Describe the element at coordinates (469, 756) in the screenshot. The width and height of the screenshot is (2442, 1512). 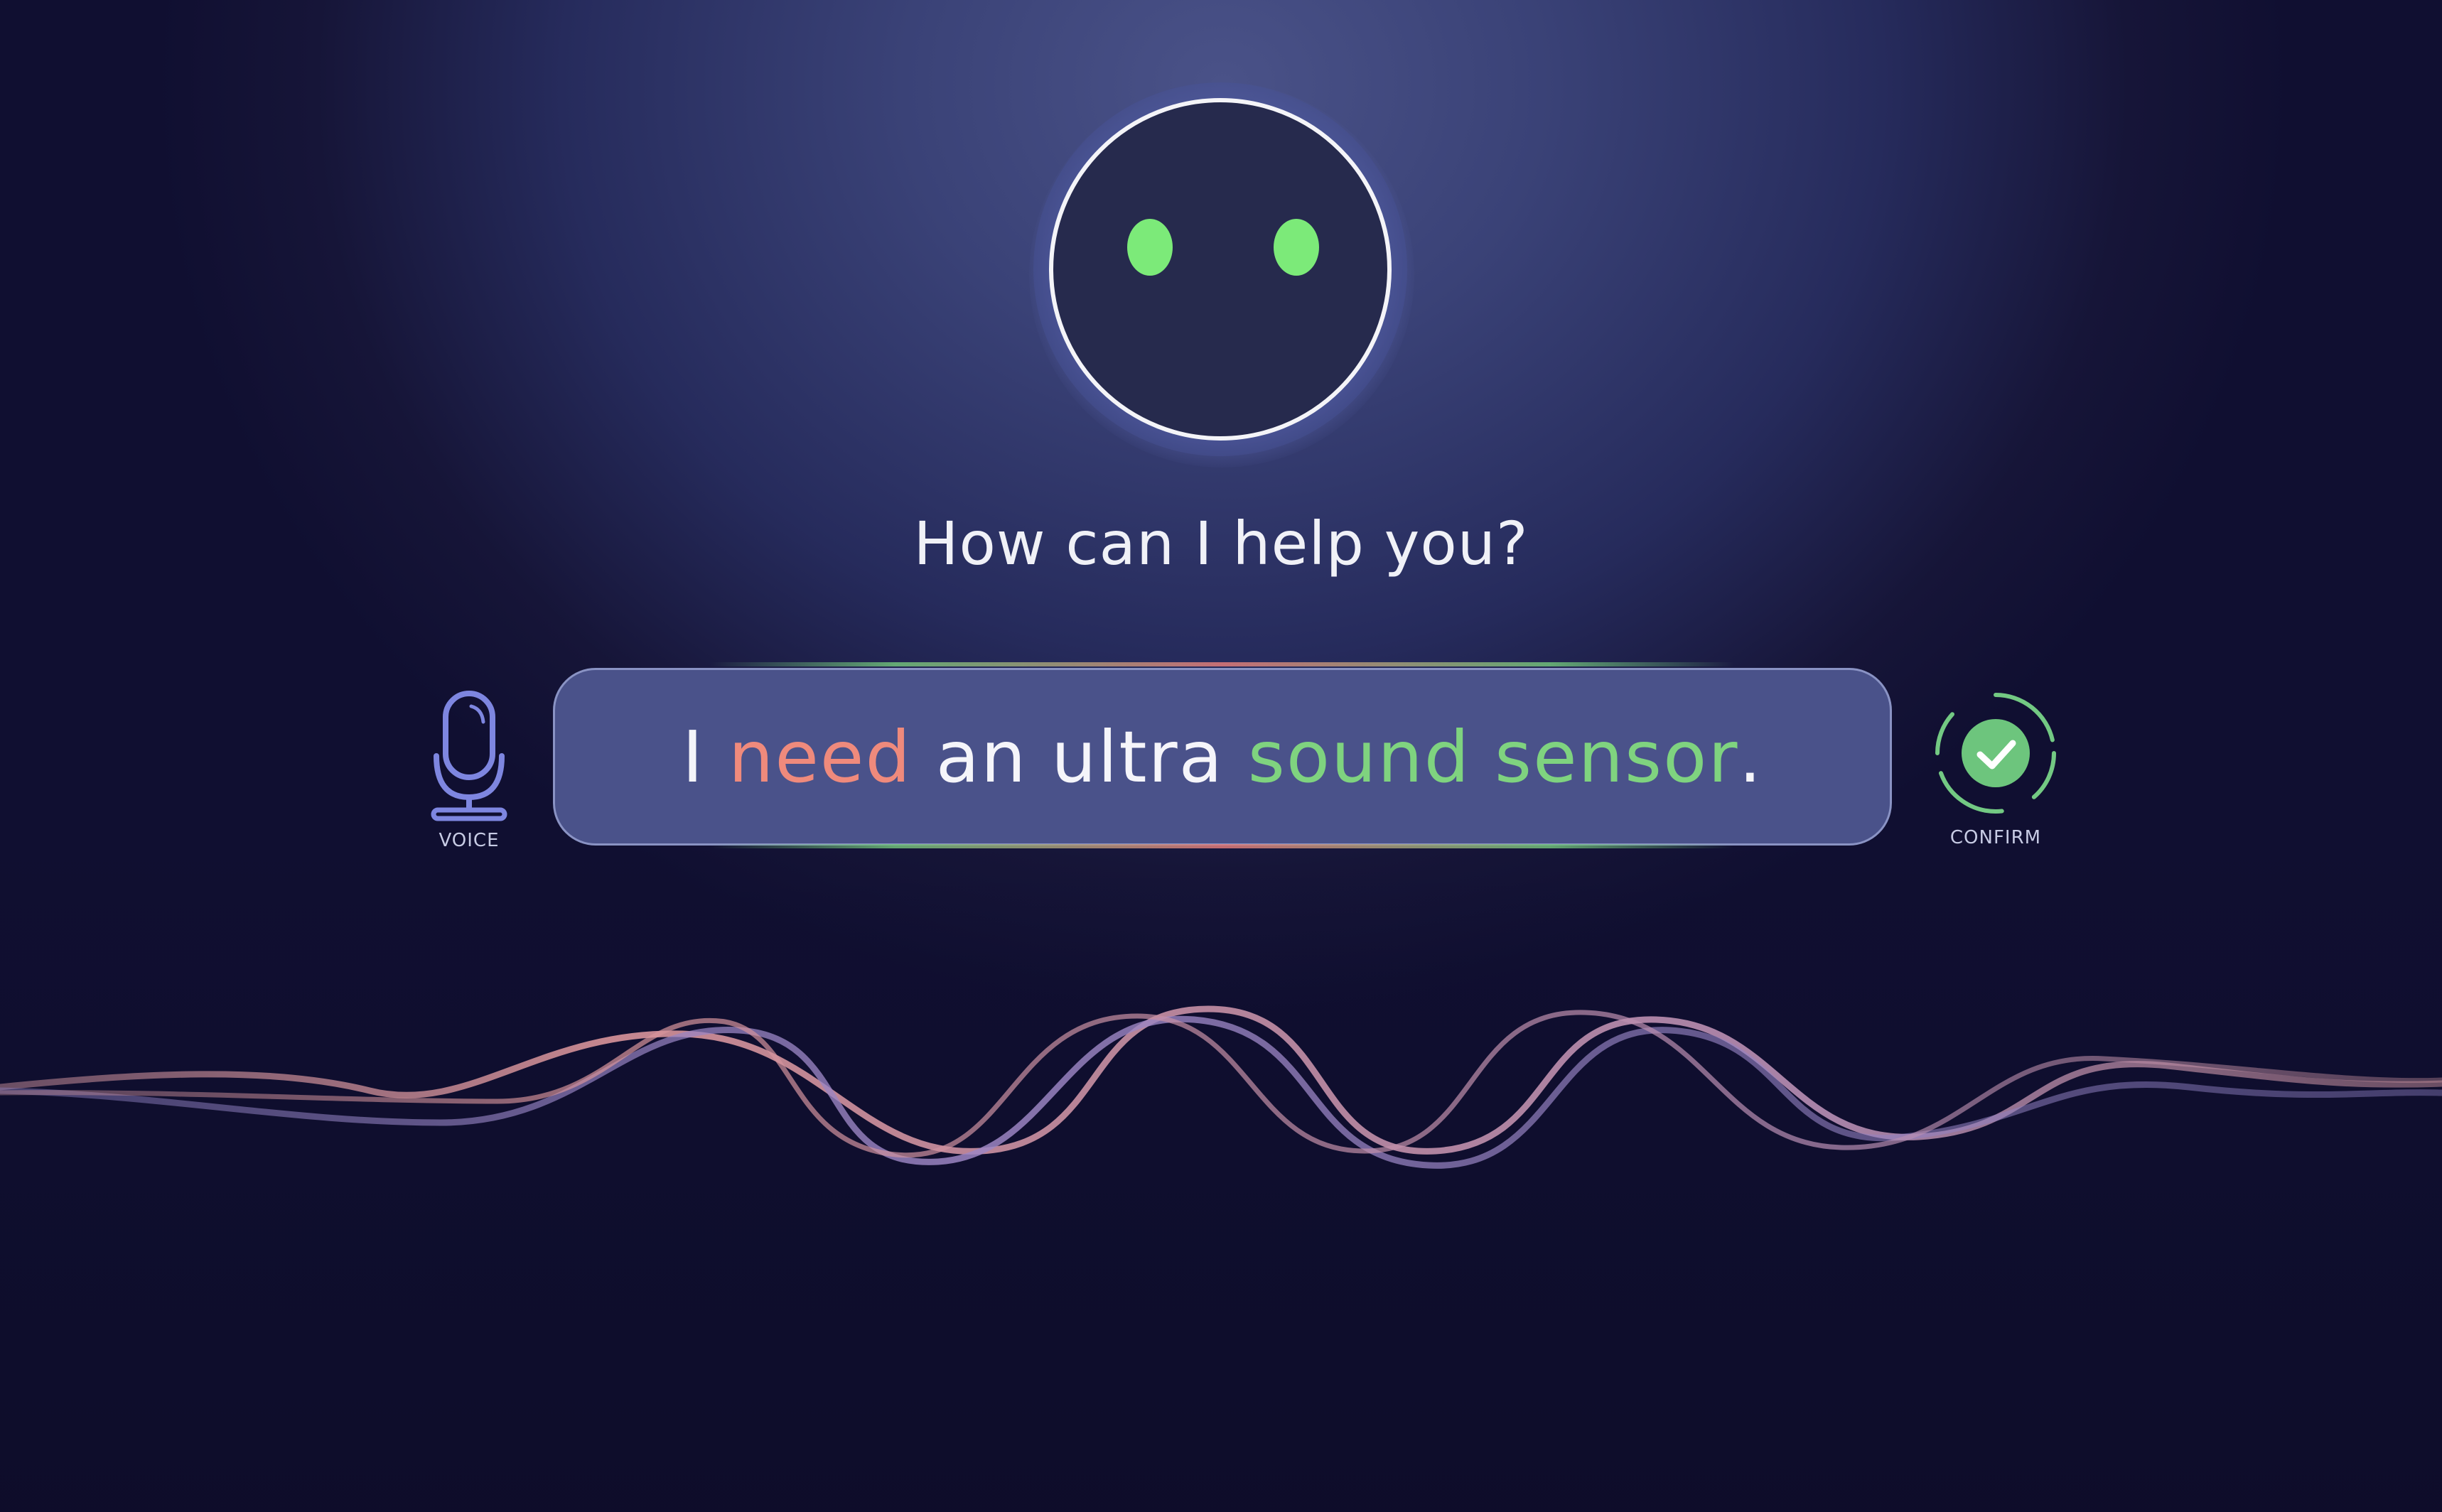
I see `microphone-icon` at that location.